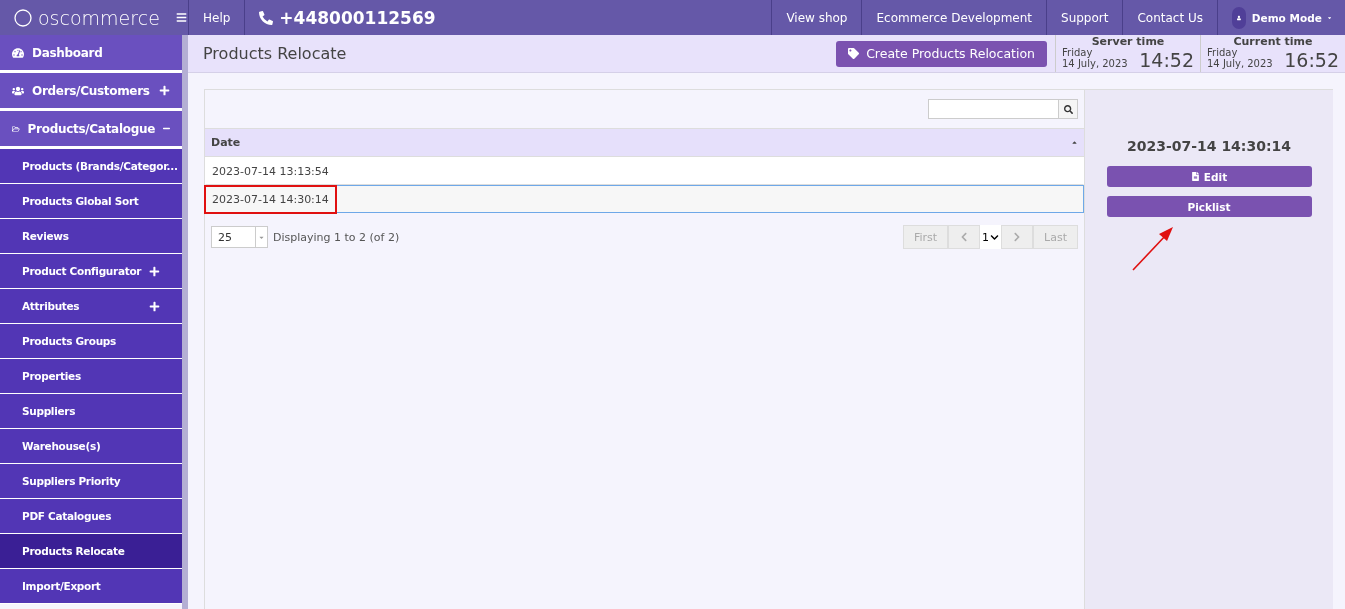 The width and height of the screenshot is (1345, 609). Describe the element at coordinates (91, 130) in the screenshot. I see `sidebar-item: Products/Catalogue` at that location.